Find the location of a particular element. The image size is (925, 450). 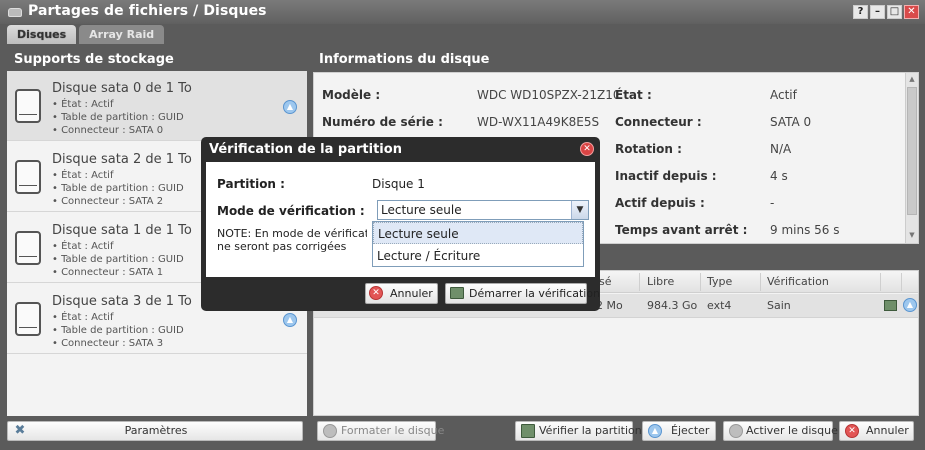

partition-label: Partition : is located at coordinates (251, 184).